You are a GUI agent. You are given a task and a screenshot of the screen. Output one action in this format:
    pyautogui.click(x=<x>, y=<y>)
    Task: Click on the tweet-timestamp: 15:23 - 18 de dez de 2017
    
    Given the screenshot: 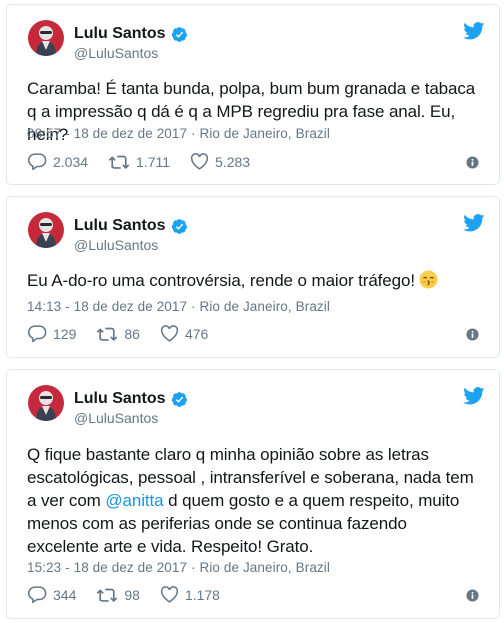 What is the action you would take?
    pyautogui.click(x=107, y=567)
    